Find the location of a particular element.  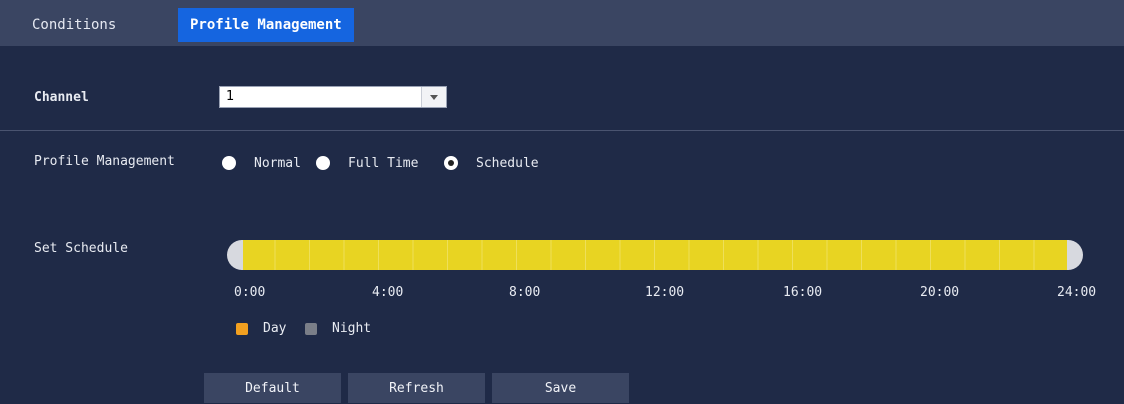

tab-profile-management: Profile Management is located at coordinates (266, 25).